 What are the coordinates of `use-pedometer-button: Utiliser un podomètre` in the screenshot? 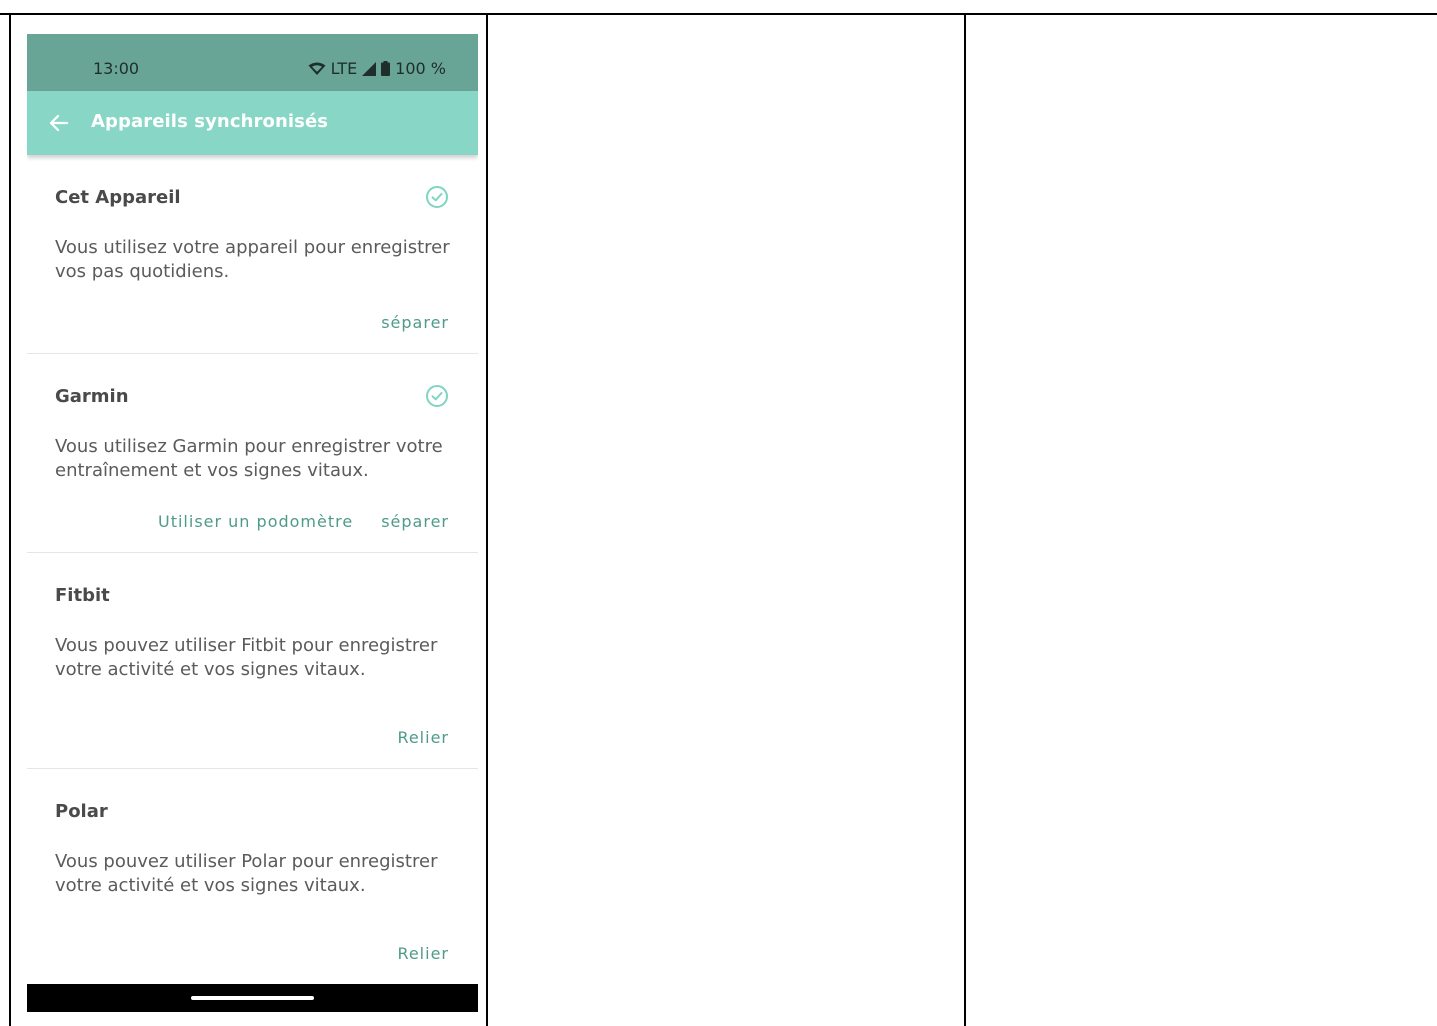 It's located at (255, 521).